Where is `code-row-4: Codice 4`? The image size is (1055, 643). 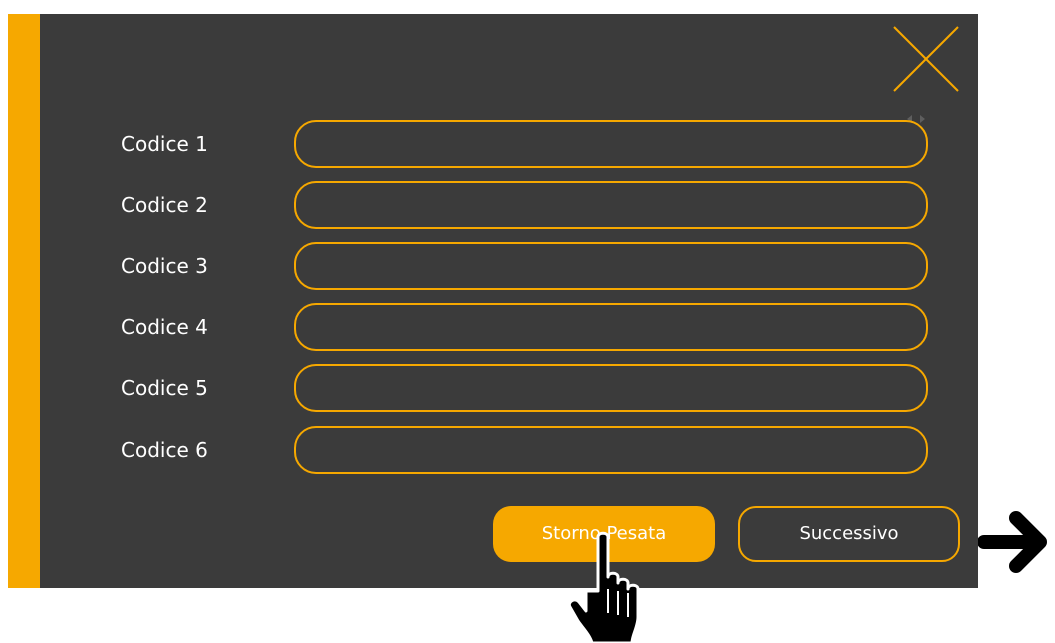
code-row-4: Codice 4 is located at coordinates (493, 327).